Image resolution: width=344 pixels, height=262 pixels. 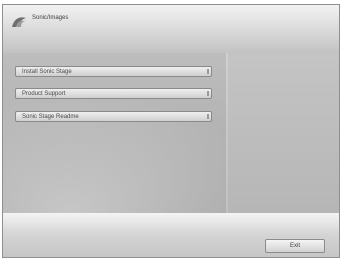 I want to click on exit-button: Exit, so click(x=295, y=246).